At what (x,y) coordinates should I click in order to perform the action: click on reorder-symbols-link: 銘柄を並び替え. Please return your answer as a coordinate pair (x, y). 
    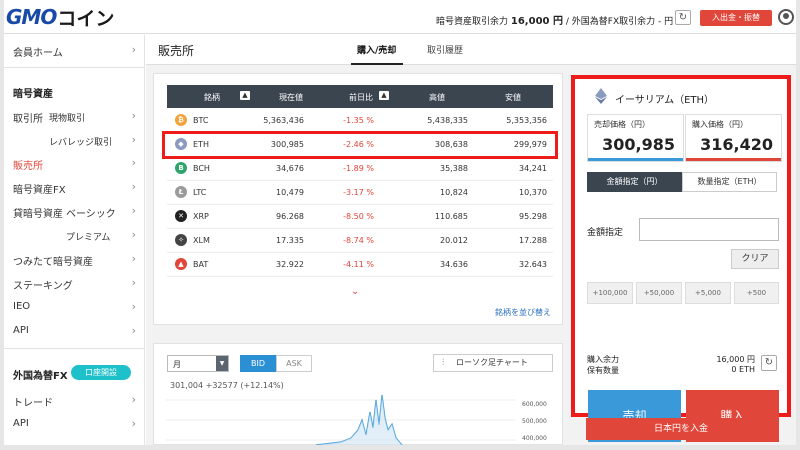
    Looking at the image, I should click on (523, 312).